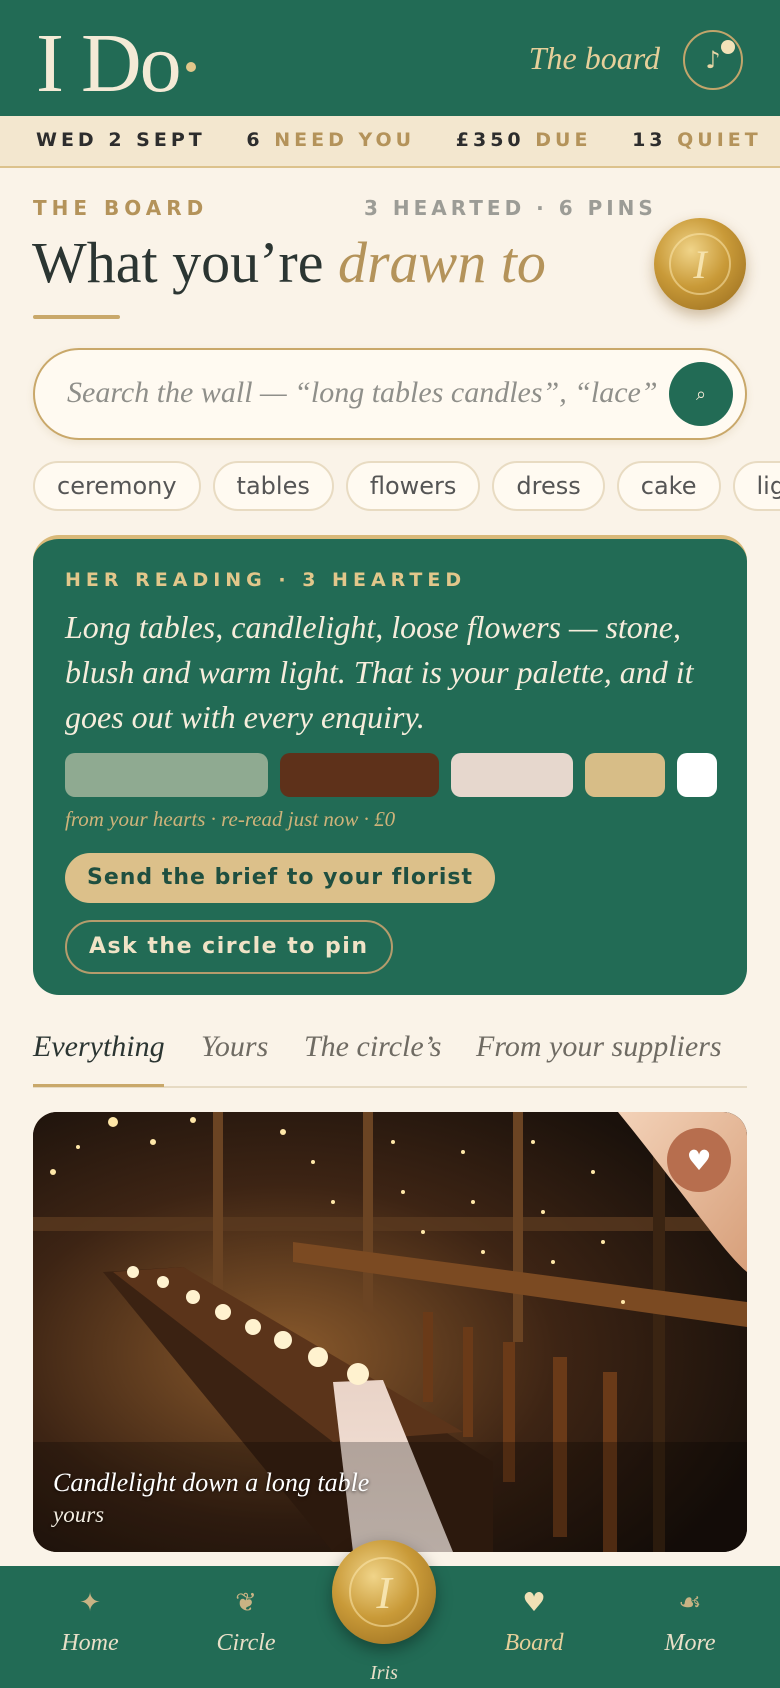  I want to click on ticker-quiet-label: QUIET, so click(719, 140).